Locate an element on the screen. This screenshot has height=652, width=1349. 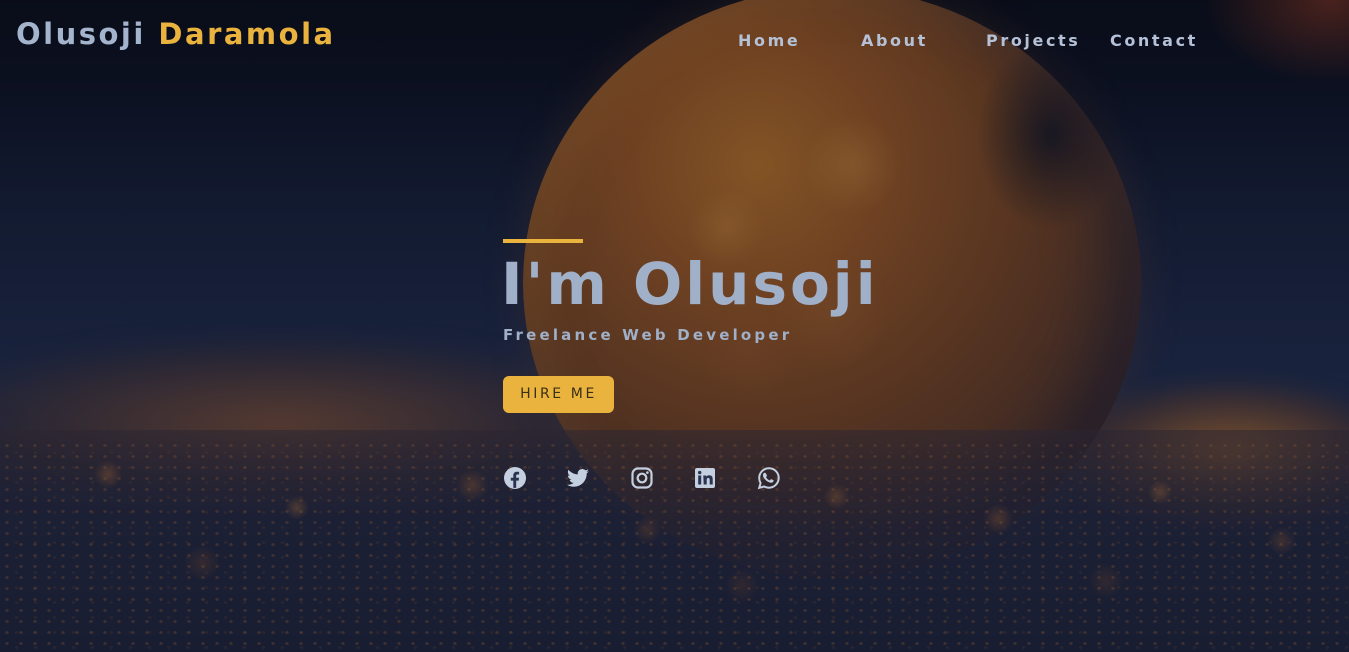
facebook-icon is located at coordinates (515, 478).